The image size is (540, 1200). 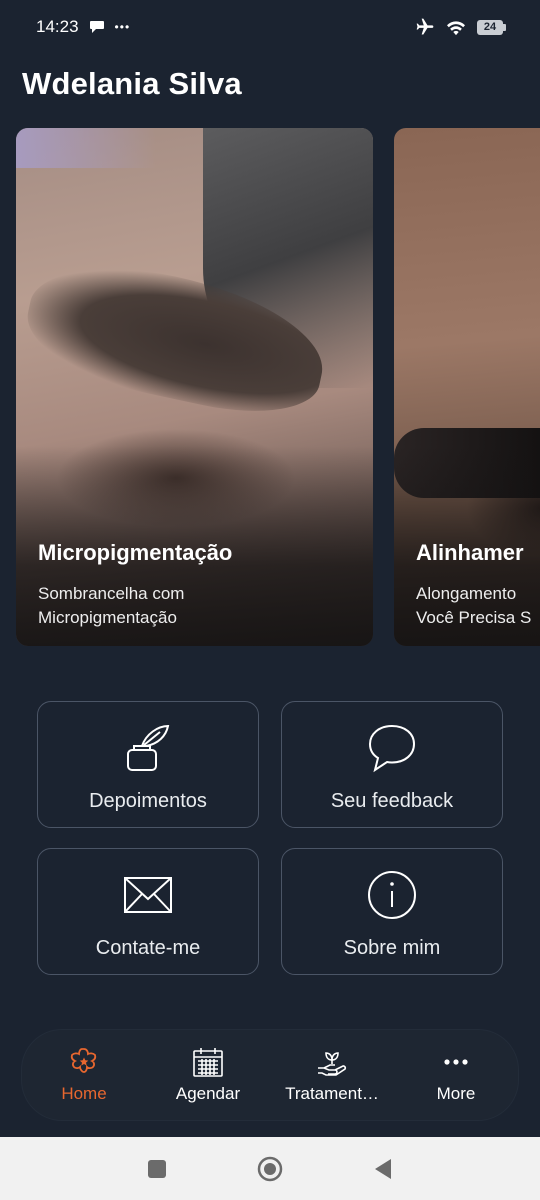 I want to click on card-title: Micropigmentação, so click(x=135, y=552).